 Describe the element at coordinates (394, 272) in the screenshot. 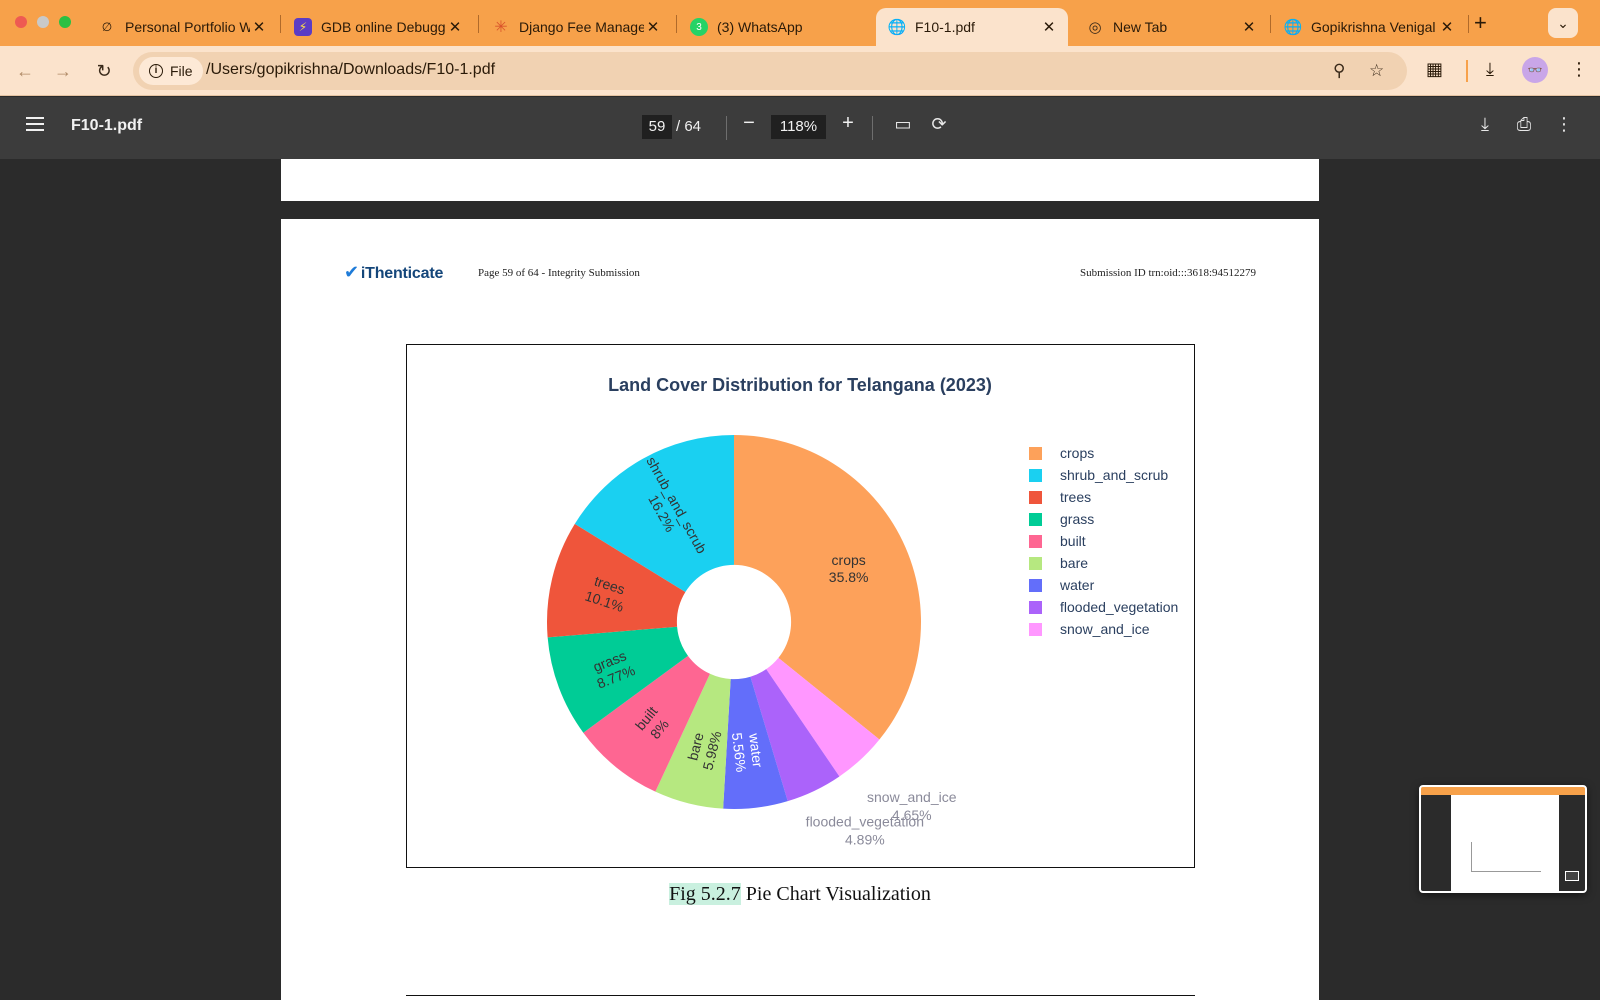

I see `ithenticate-logo: ✔ iThenticate` at that location.